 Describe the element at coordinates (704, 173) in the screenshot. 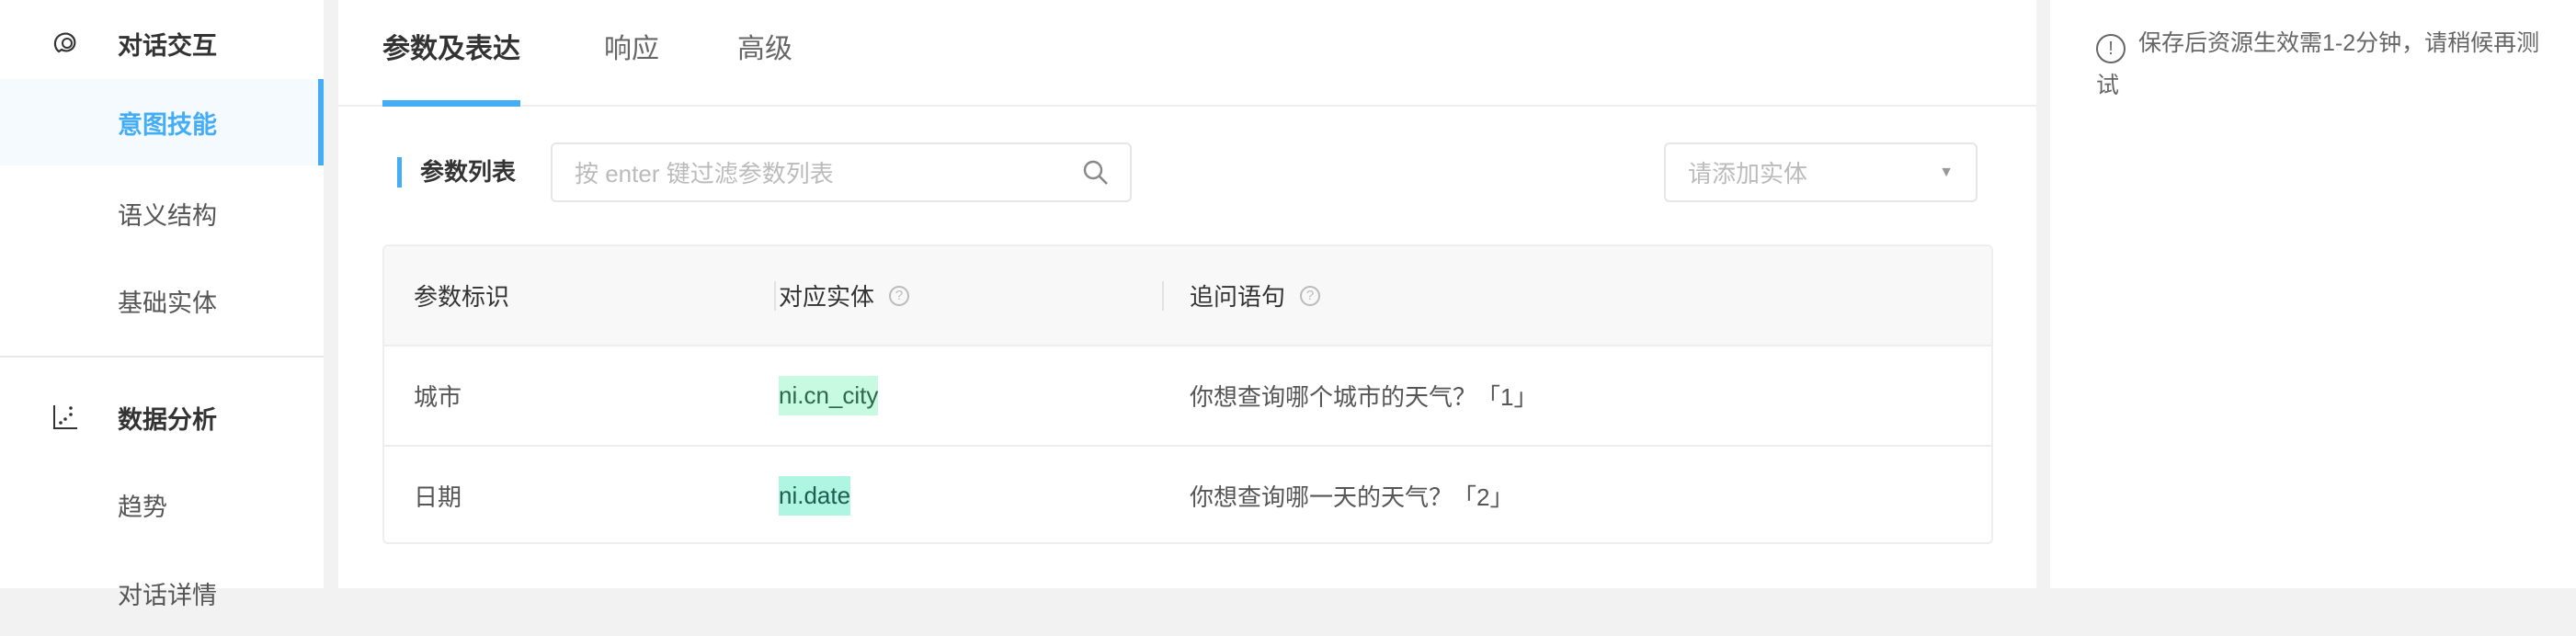

I see `search-placeholder: 按 enter 键过滤参数列表` at that location.